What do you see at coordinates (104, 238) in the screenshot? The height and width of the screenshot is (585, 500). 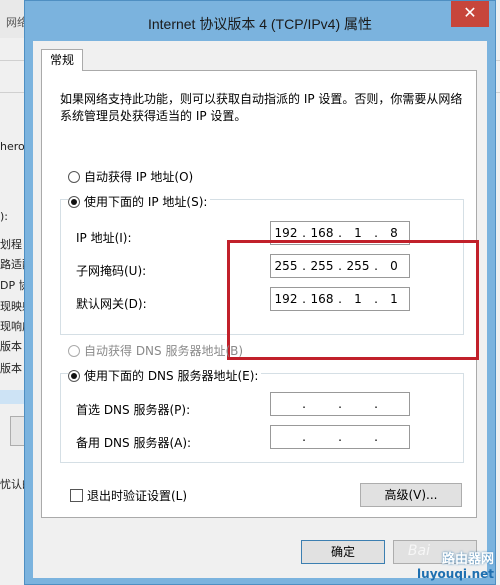 I see `ip-address-label: IP 地址(I):` at bounding box center [104, 238].